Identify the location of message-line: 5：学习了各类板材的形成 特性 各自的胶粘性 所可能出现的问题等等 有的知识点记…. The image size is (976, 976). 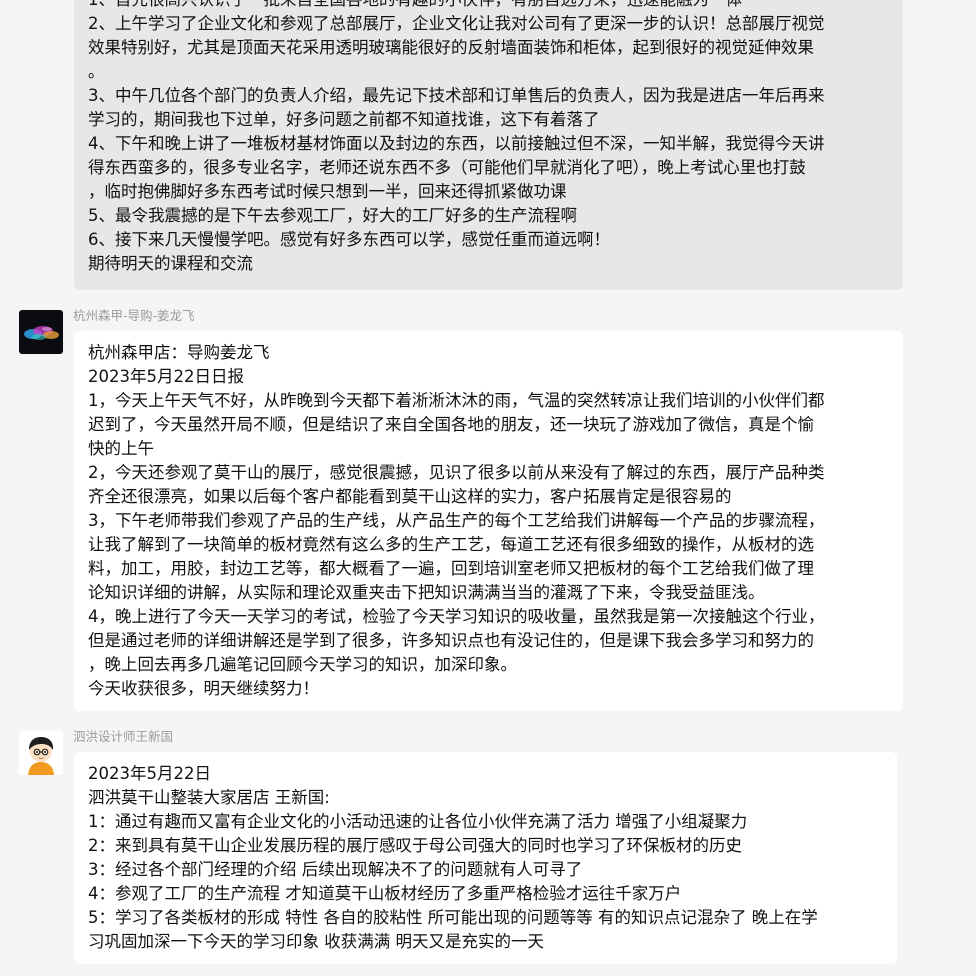
(453, 917).